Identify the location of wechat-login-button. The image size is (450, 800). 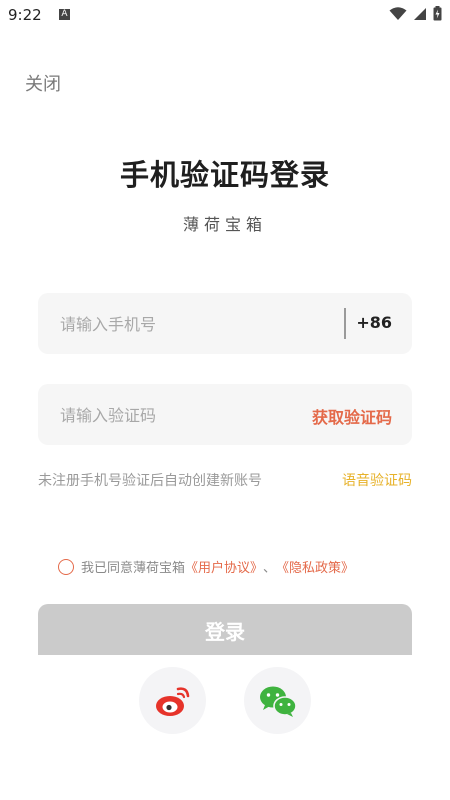
(277, 700).